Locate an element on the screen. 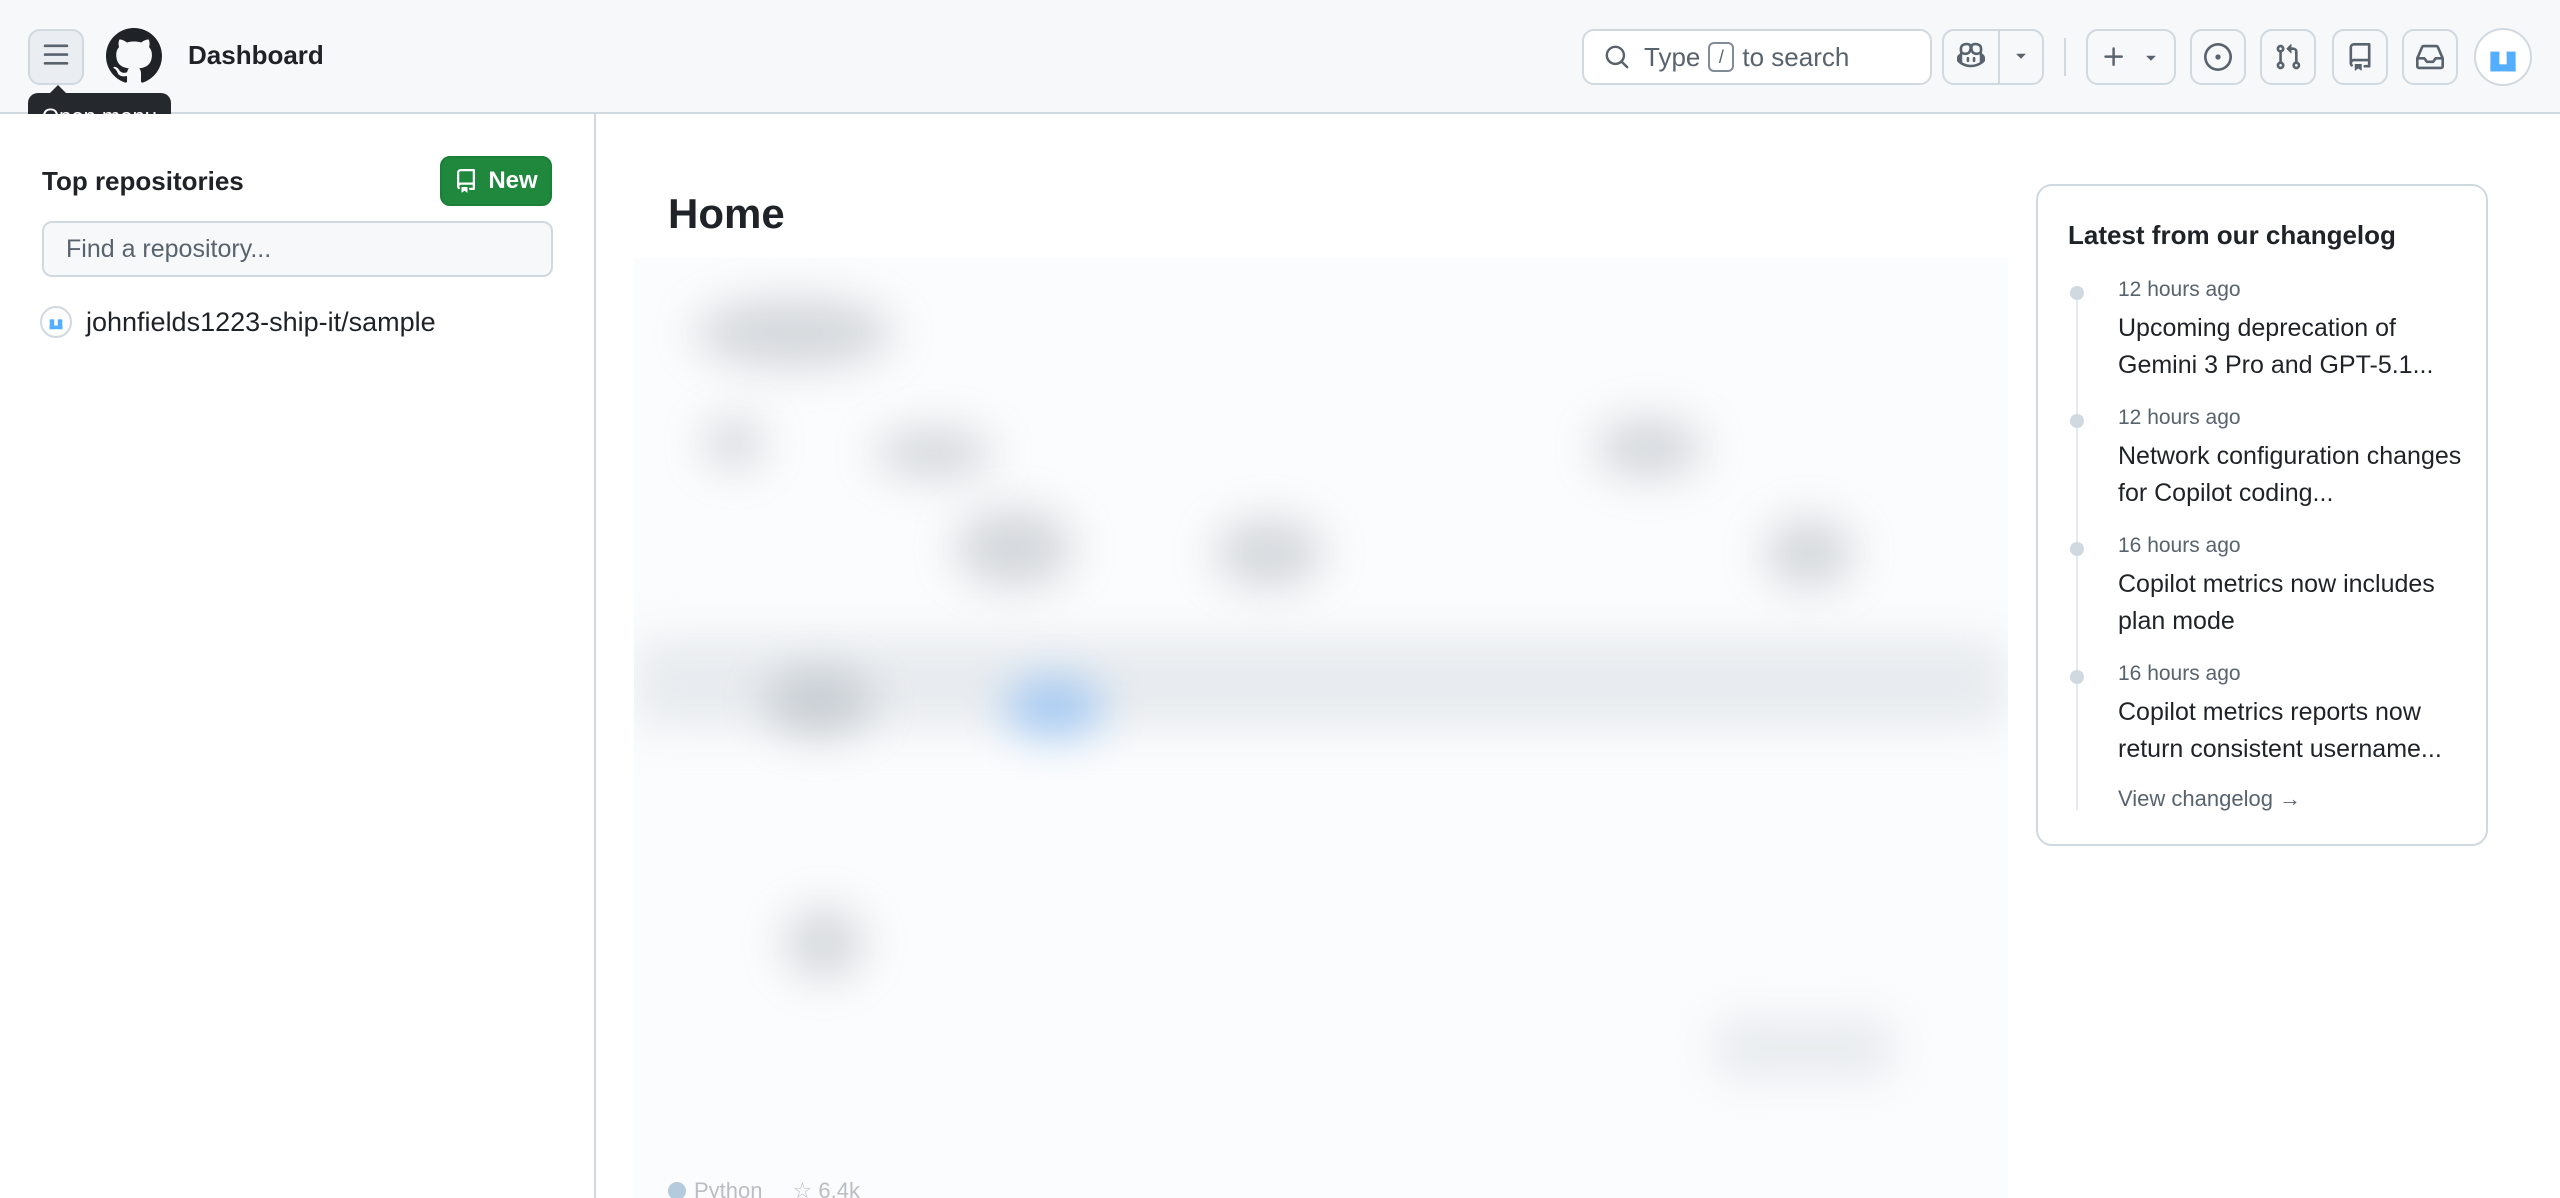 The image size is (2560, 1198). open-menu-button is located at coordinates (56, 57).